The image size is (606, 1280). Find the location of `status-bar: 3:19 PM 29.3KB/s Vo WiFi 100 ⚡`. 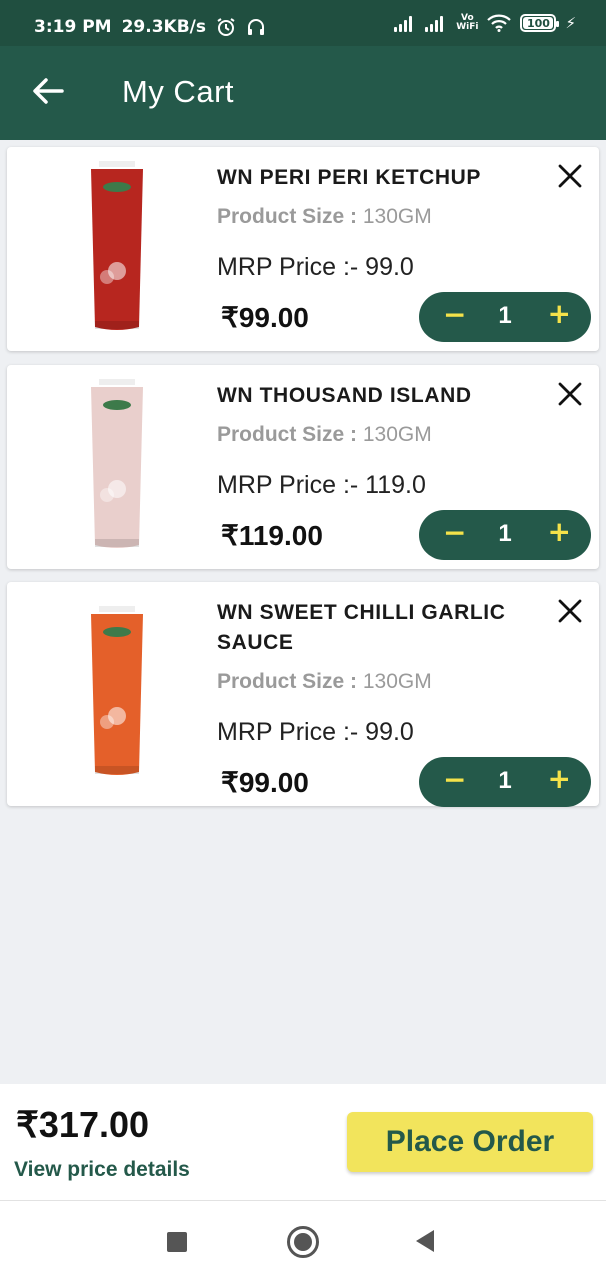

status-bar: 3:19 PM 29.3KB/s Vo WiFi 100 ⚡ is located at coordinates (303, 23).